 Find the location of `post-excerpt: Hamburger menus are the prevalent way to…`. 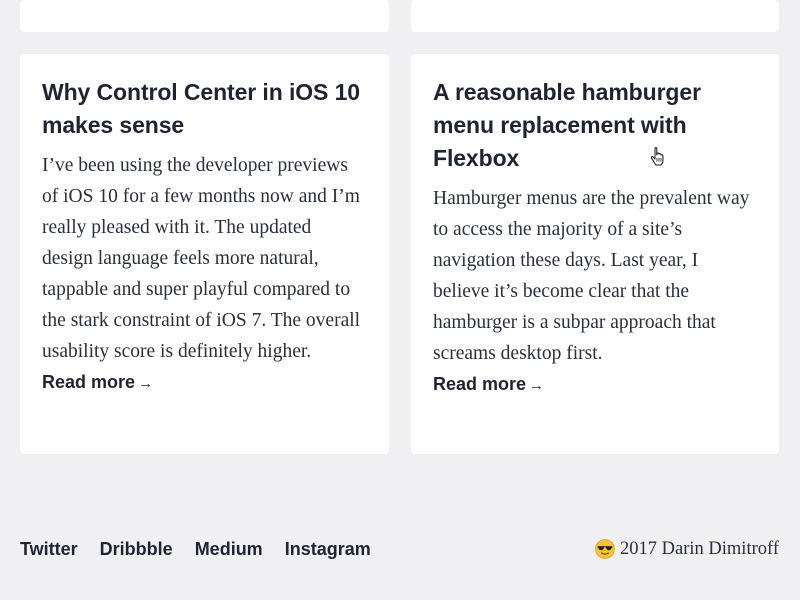

post-excerpt: Hamburger menus are the prevalent way to… is located at coordinates (591, 276).